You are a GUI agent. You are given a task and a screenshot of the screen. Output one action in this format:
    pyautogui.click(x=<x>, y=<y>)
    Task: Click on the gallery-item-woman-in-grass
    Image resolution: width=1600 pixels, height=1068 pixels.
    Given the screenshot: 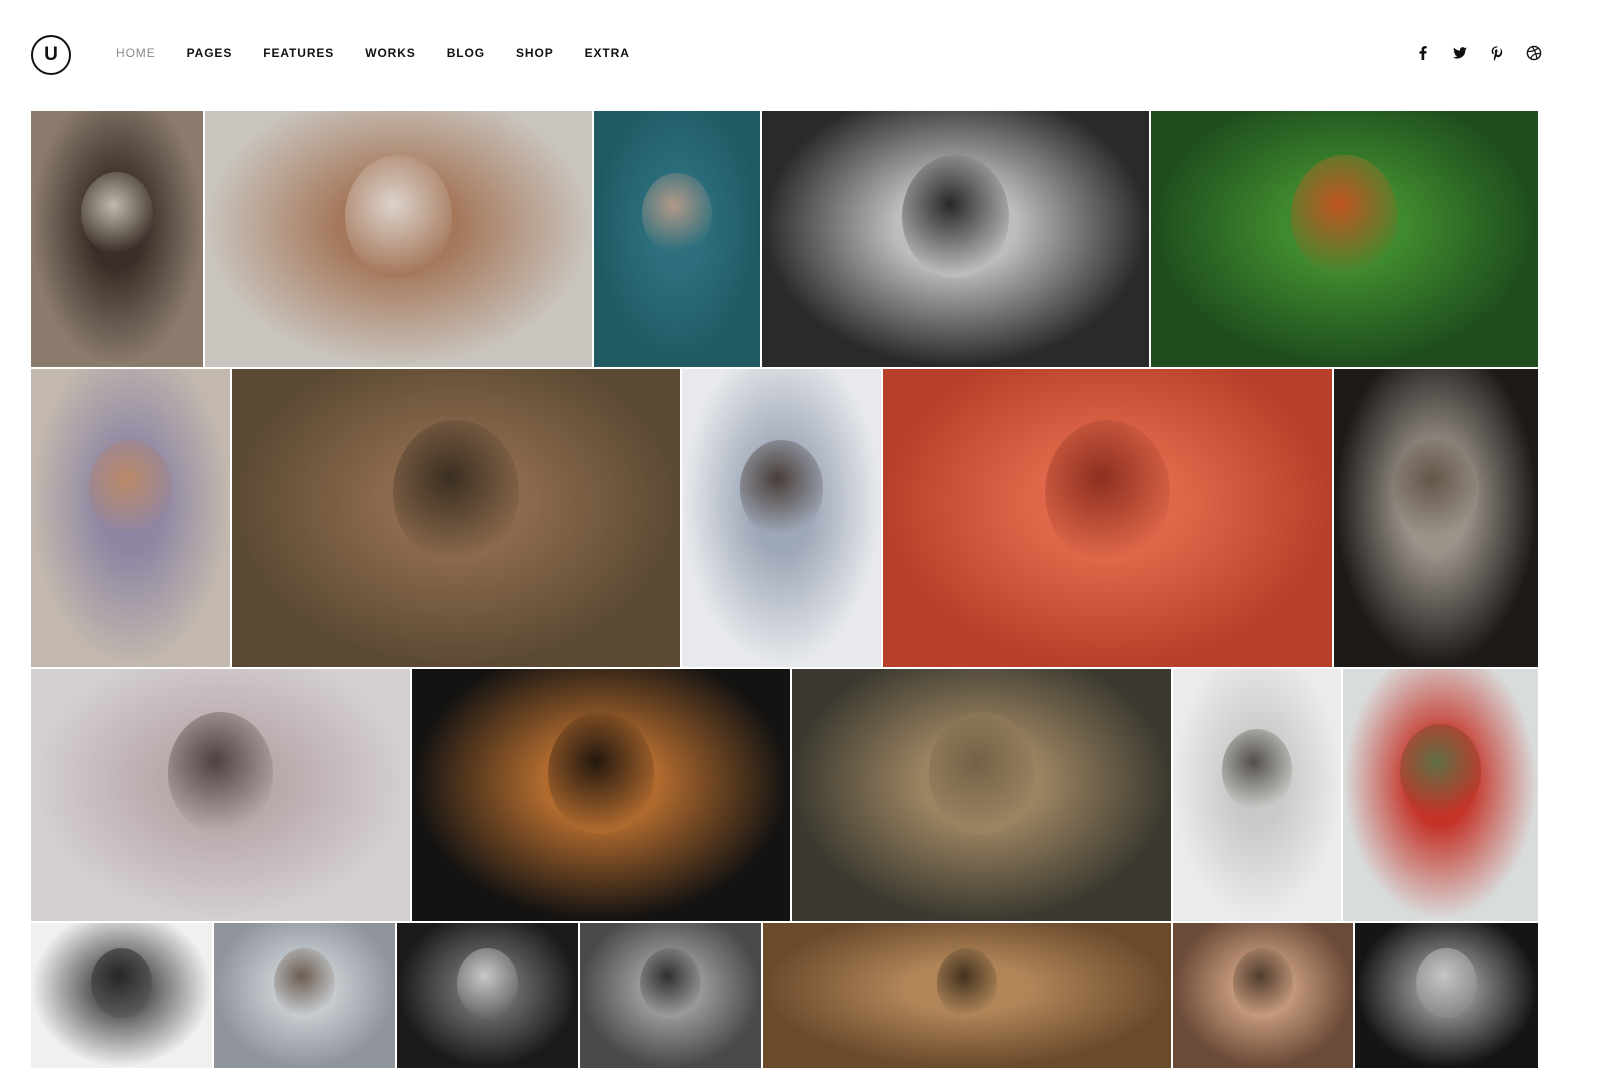 What is the action you would take?
    pyautogui.click(x=456, y=518)
    